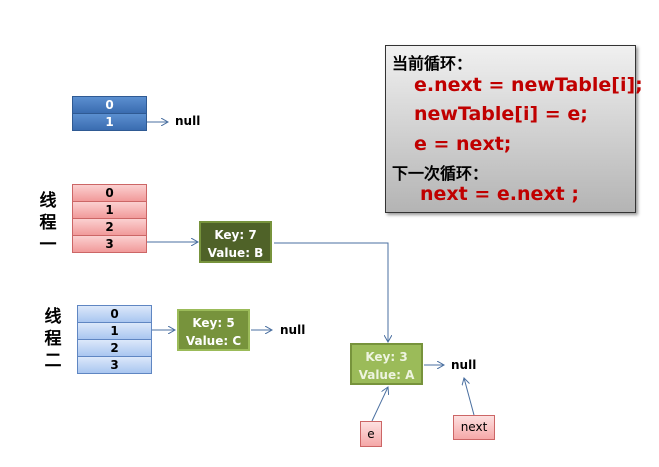 Image resolution: width=659 pixels, height=467 pixels. Describe the element at coordinates (386, 357) in the screenshot. I see `node-key: Key: 3` at that location.